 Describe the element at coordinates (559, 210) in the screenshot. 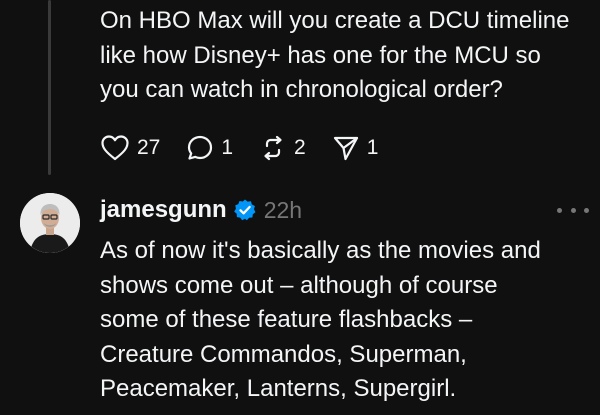

I see `more-icon` at that location.